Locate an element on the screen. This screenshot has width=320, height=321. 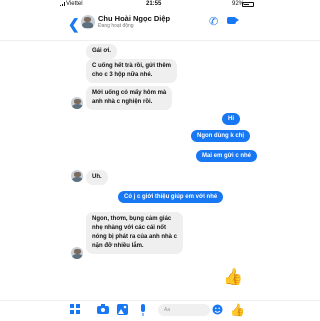
image-icon is located at coordinates (122, 311).